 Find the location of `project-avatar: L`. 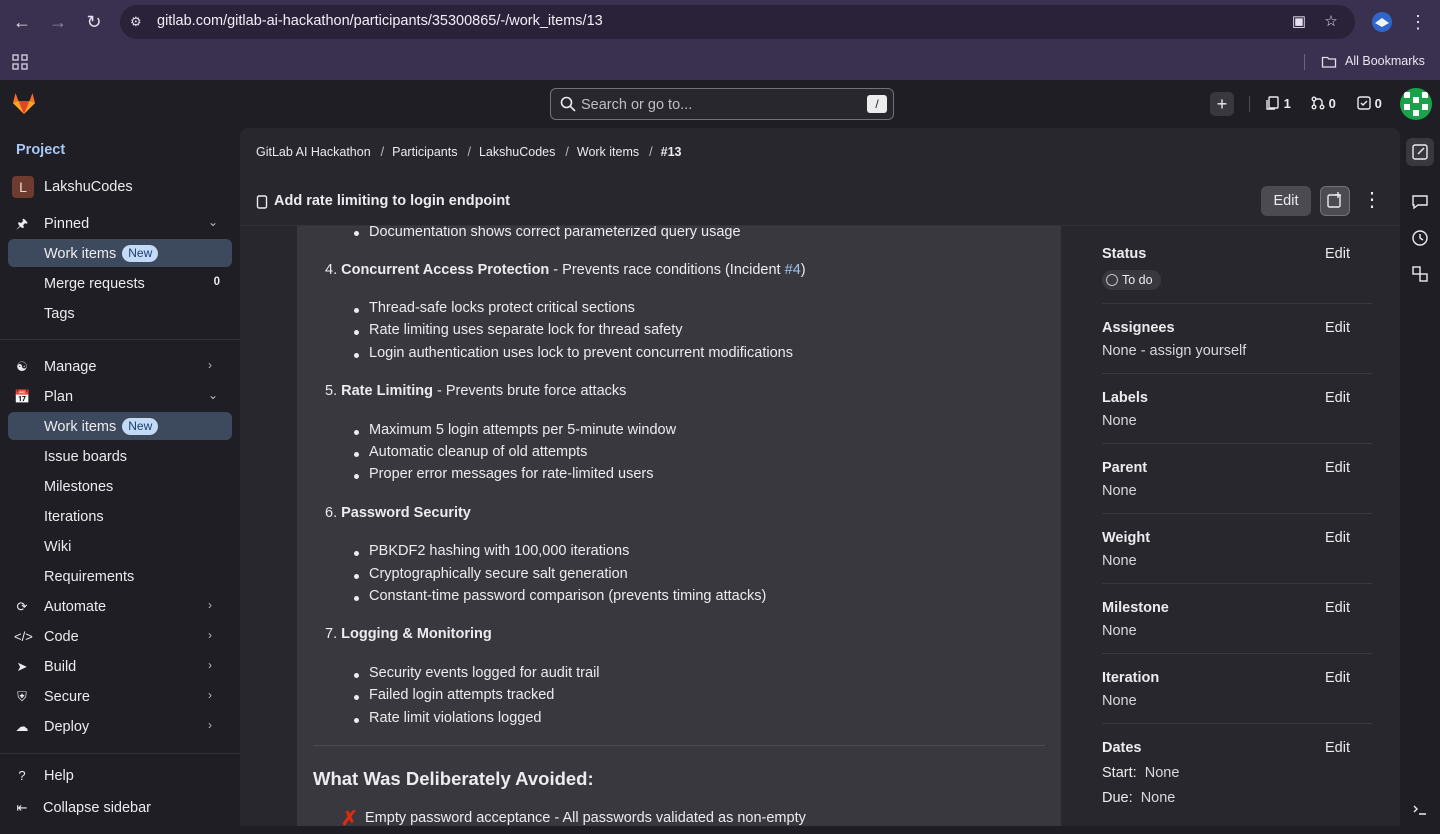

project-avatar: L is located at coordinates (23, 187).